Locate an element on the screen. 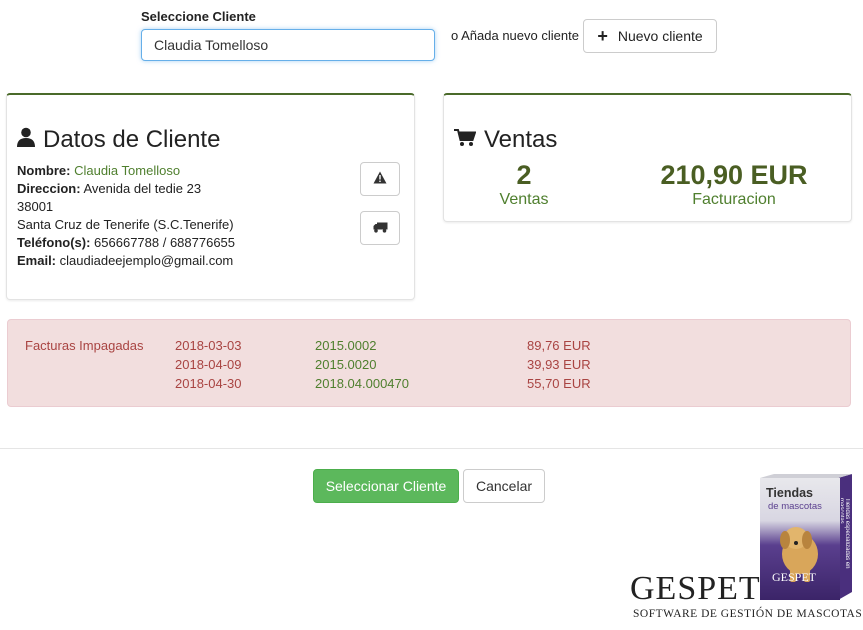 The height and width of the screenshot is (630, 863). invoice-date: 2018-04-30 is located at coordinates (208, 383).